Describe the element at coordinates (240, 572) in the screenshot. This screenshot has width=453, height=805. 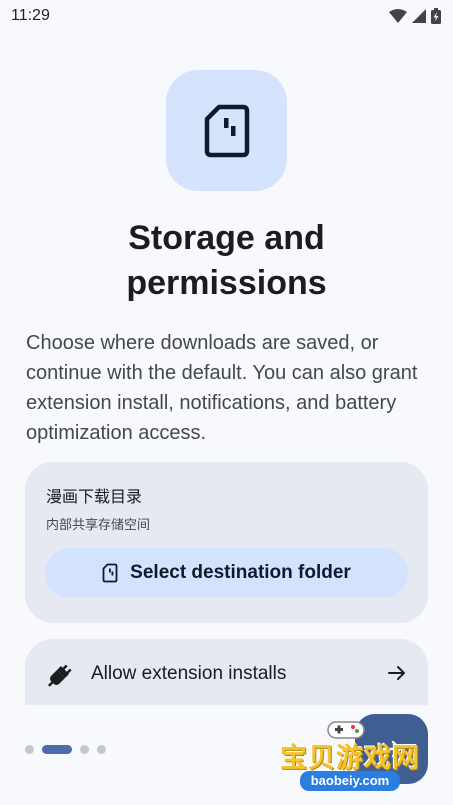
I see `select-destination-folder-label: Select destination folder` at that location.